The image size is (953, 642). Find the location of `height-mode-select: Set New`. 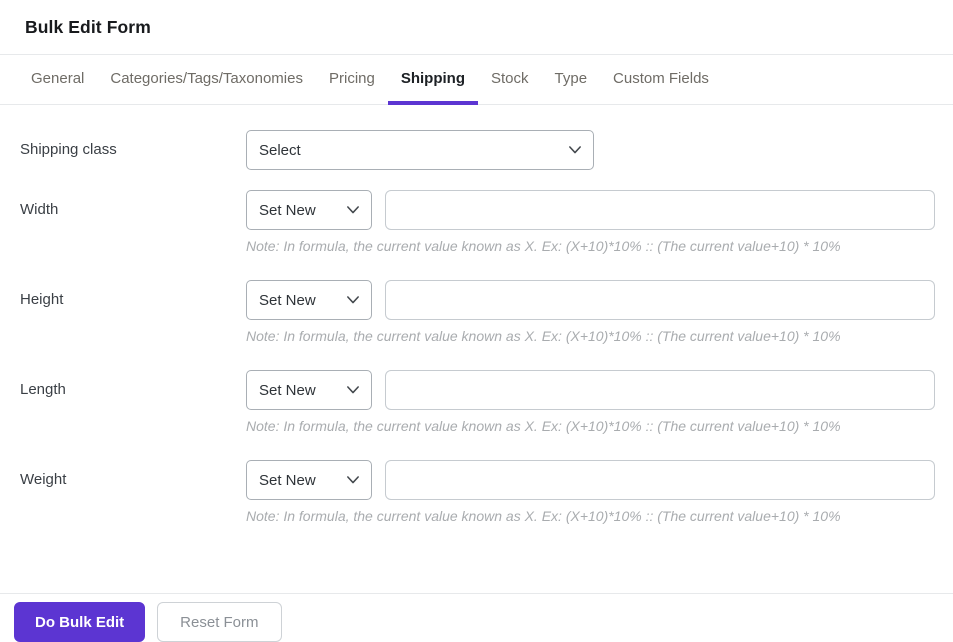

height-mode-select: Set New is located at coordinates (309, 300).